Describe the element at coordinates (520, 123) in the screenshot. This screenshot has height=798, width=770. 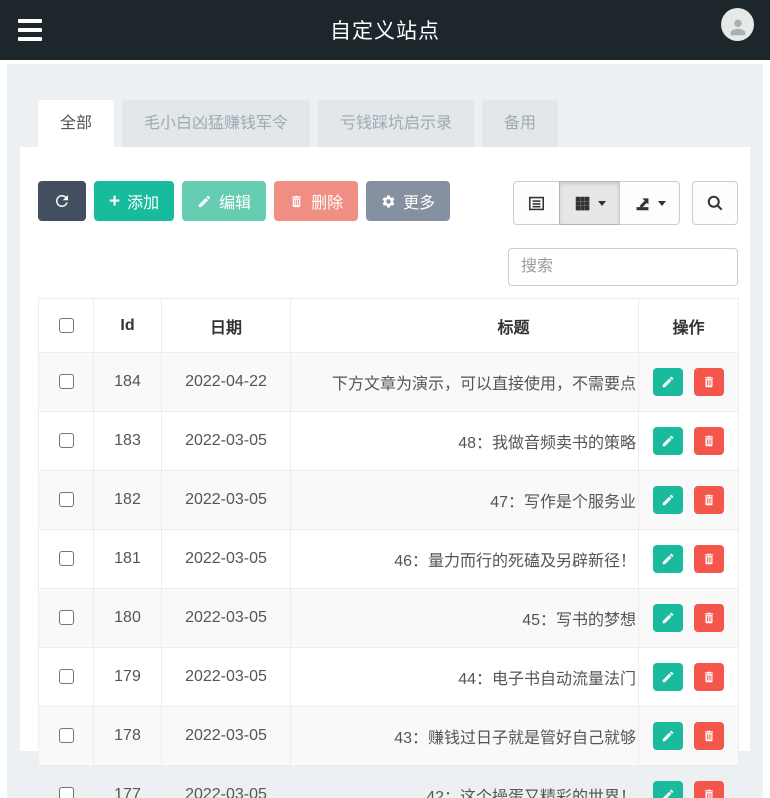
I see `tab-backup: 备用` at that location.